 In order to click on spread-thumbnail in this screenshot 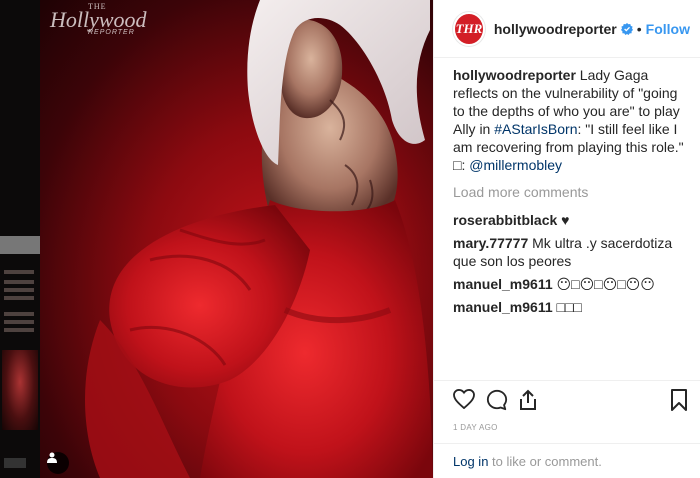, I will do `click(20, 390)`.